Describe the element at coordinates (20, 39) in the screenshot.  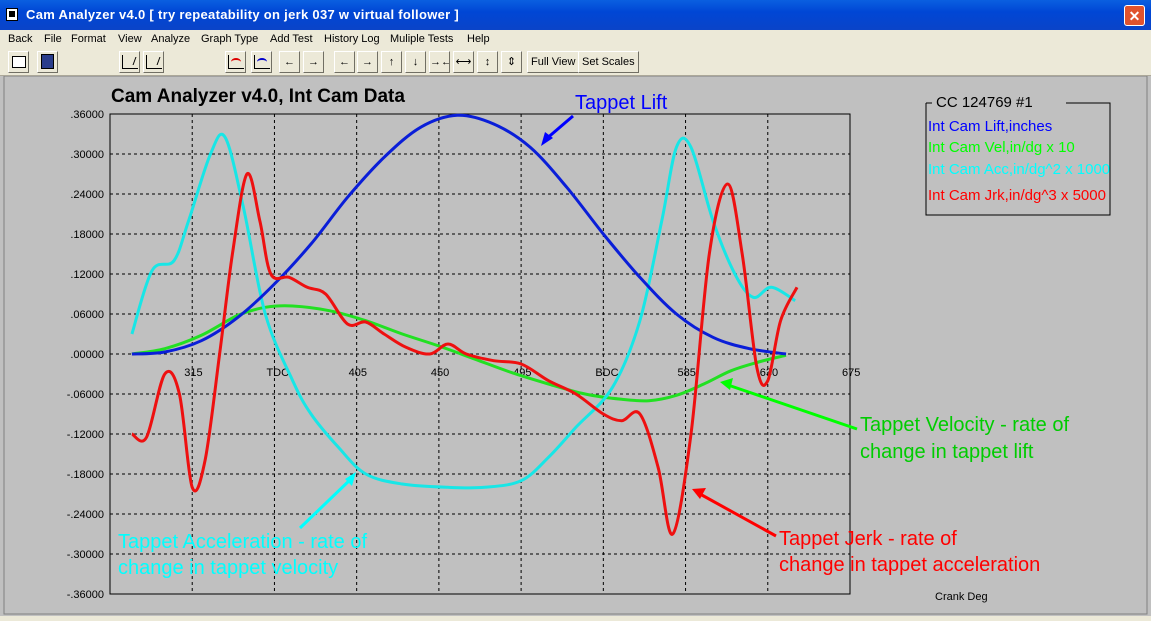
I see `menu-back: Back` at that location.